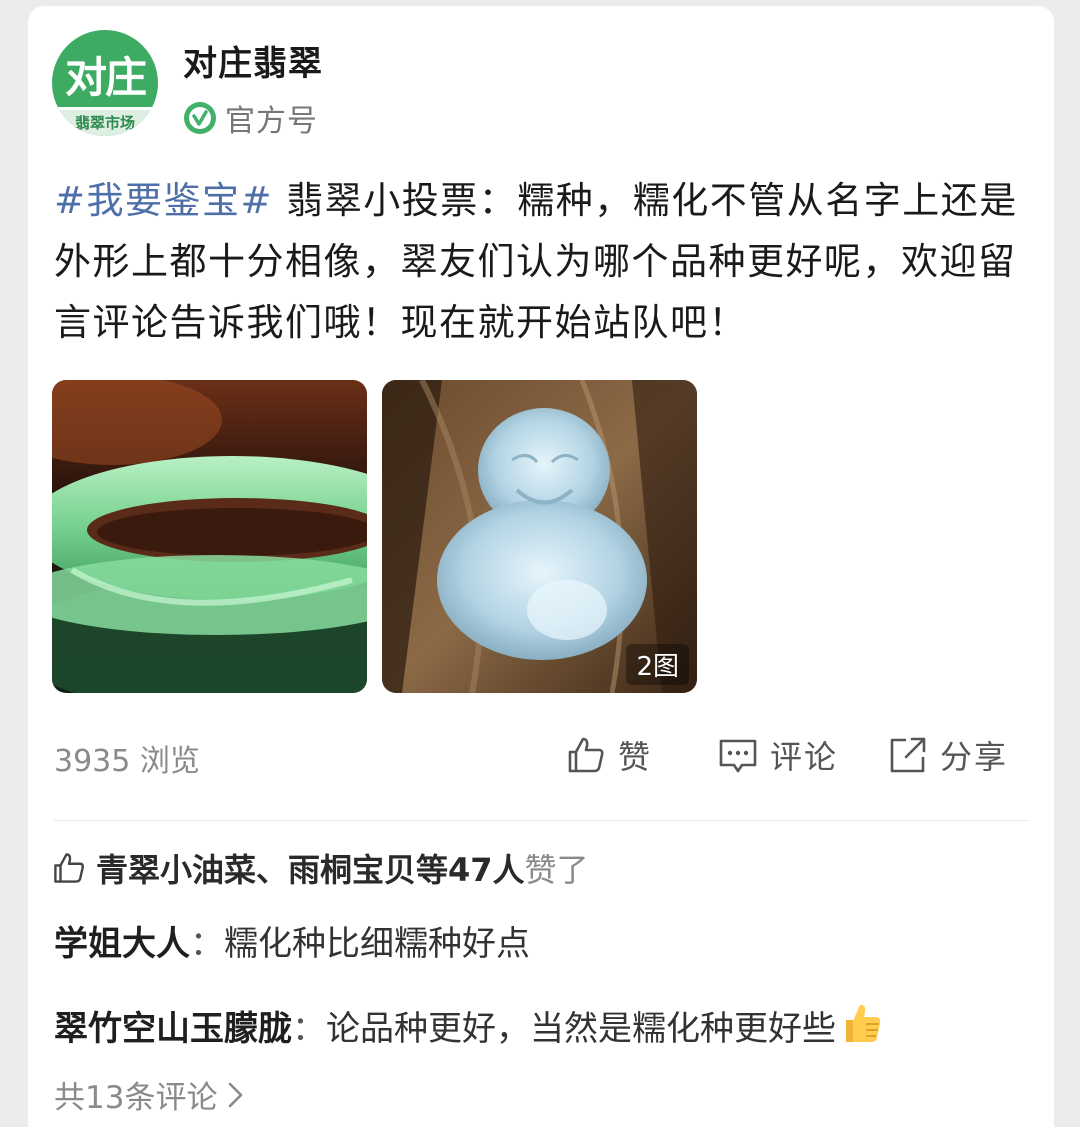 Image resolution: width=1080 pixels, height=1127 pixels. Describe the element at coordinates (173, 1029) in the screenshot. I see `comment-author: 翠竹空山玉朦胧` at that location.